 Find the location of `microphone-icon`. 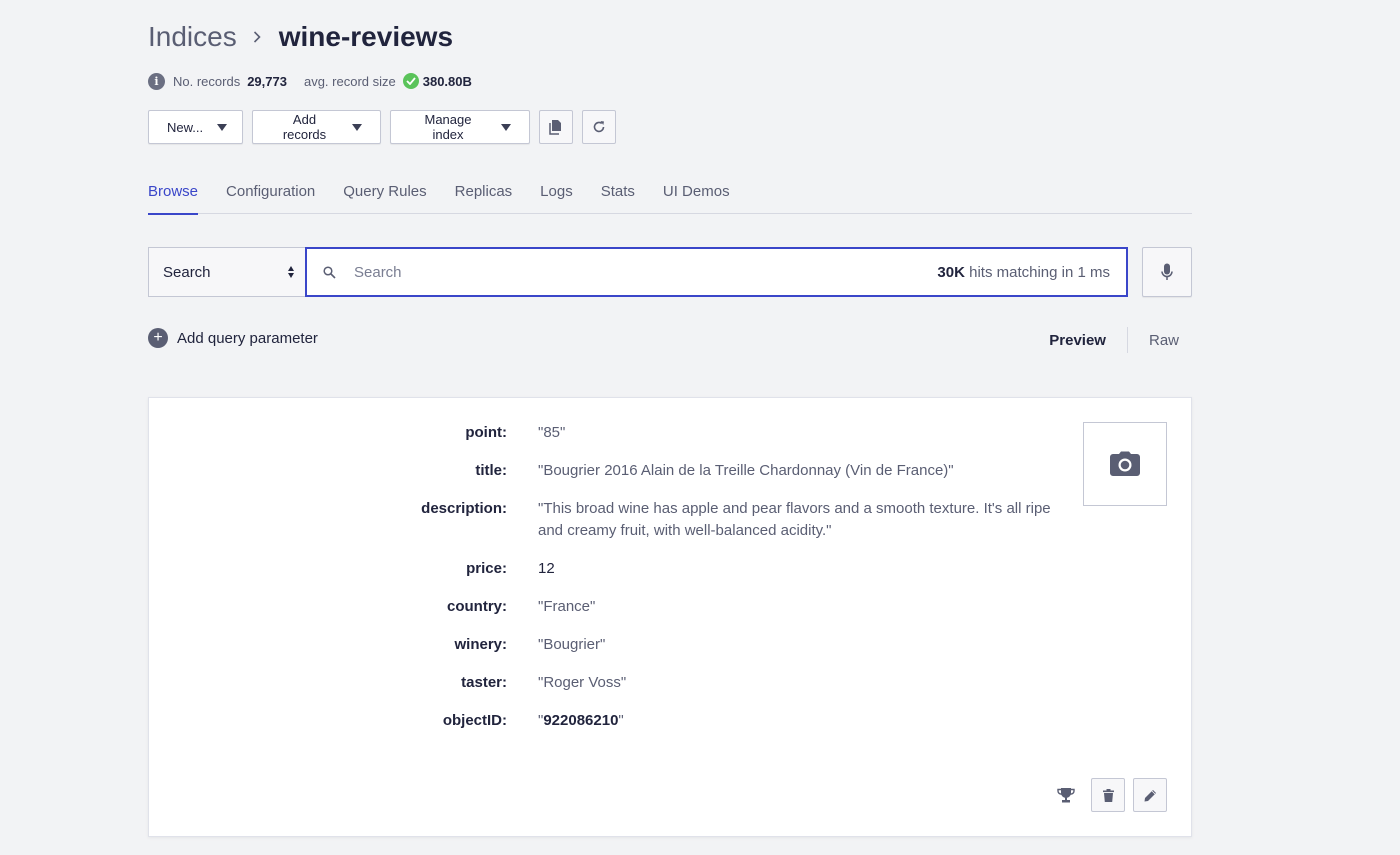

microphone-icon is located at coordinates (1167, 271).